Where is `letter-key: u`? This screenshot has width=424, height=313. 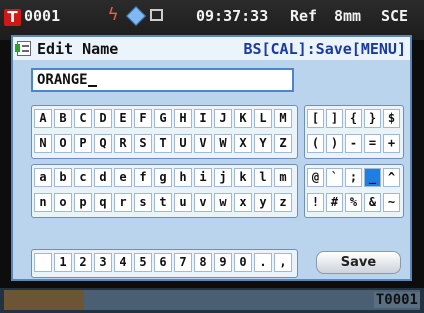
letter-key: u is located at coordinates (183, 202).